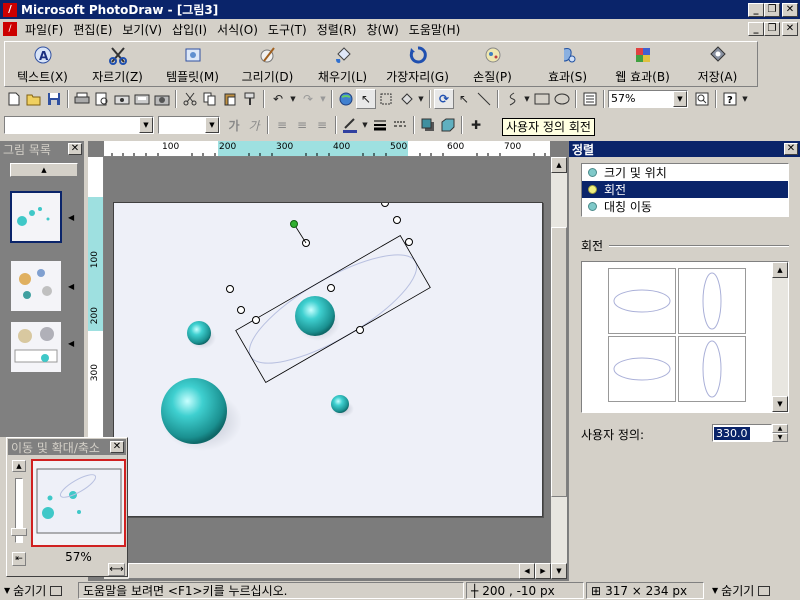  Describe the element at coordinates (406, 99) in the screenshot. I see `fill-bucket-icon` at that location.